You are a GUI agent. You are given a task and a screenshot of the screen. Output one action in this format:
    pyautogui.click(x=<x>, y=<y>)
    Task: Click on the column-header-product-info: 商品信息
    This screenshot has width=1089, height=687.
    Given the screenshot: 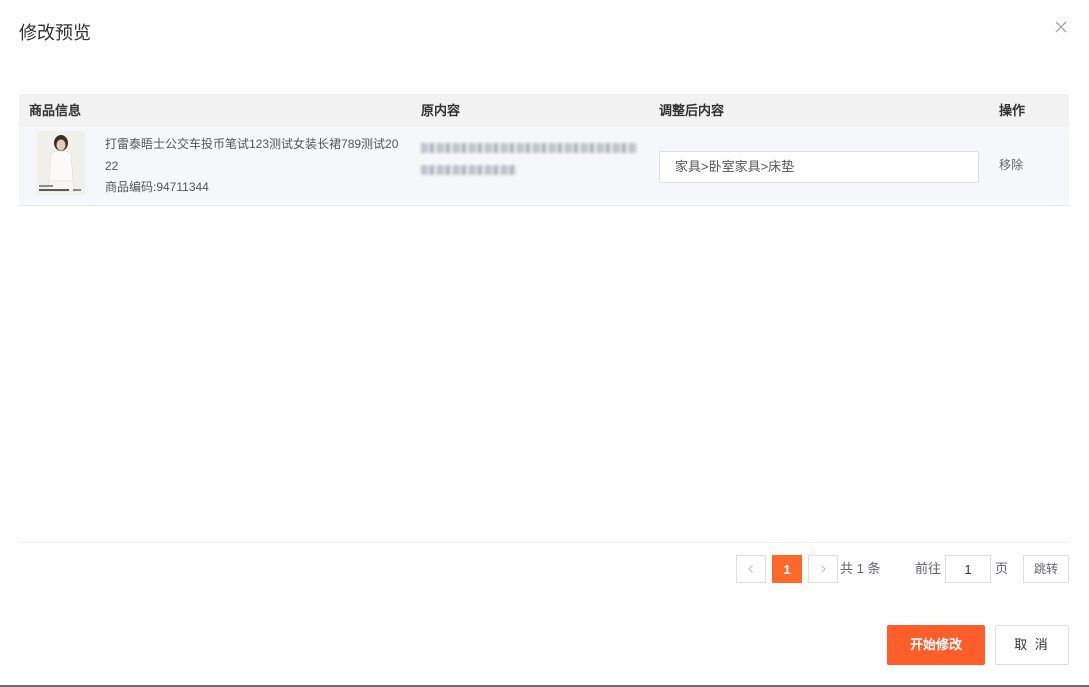 What is the action you would take?
    pyautogui.click(x=55, y=110)
    